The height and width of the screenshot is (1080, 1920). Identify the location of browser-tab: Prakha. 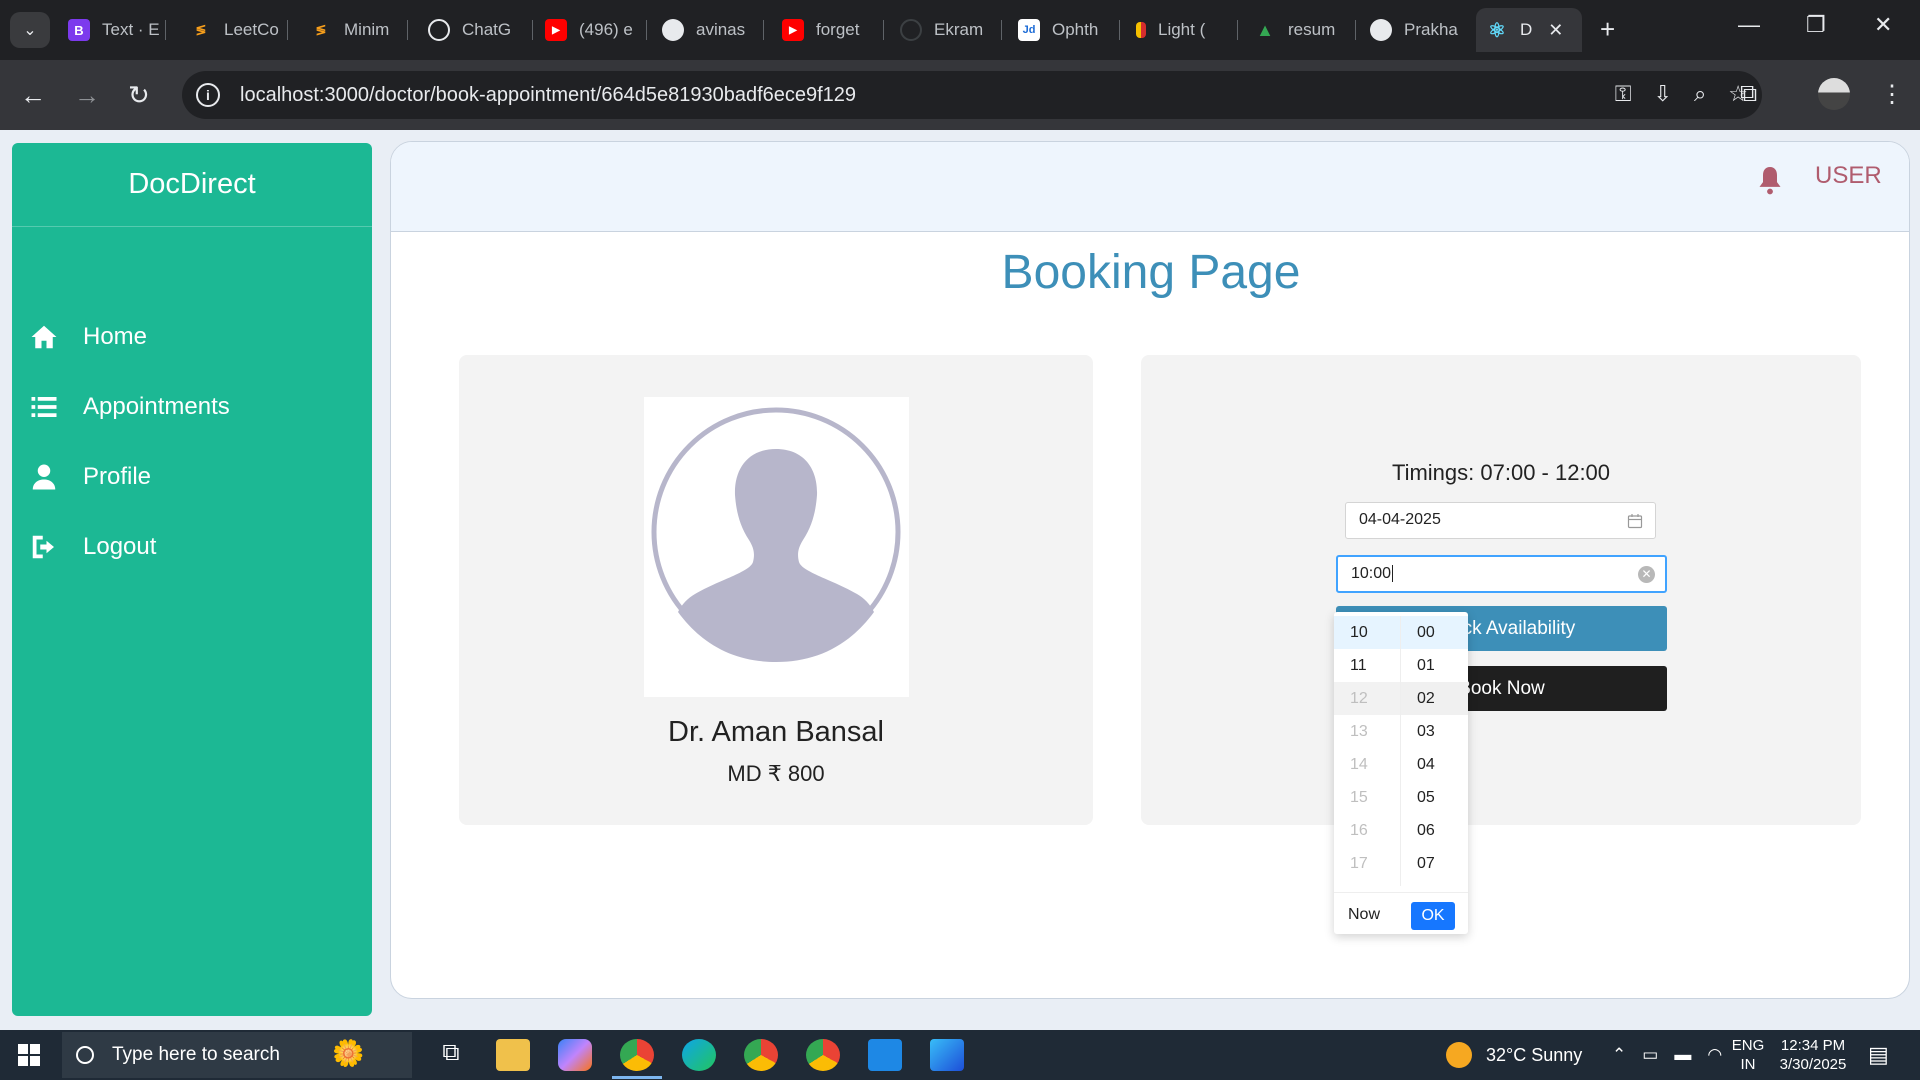
(1416, 30).